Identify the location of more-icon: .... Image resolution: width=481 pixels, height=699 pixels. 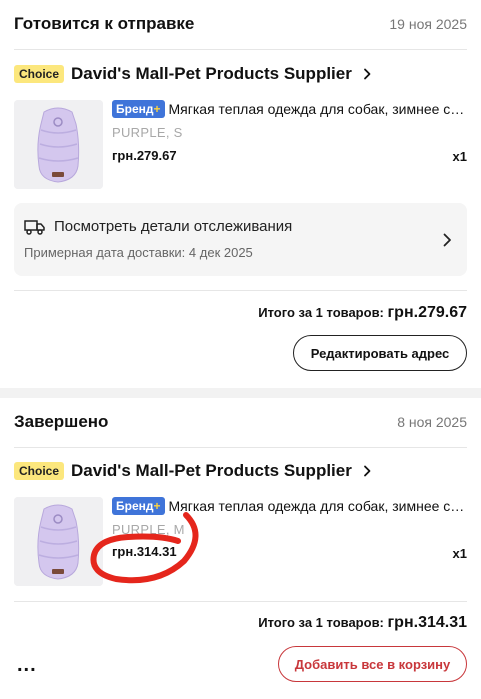
(27, 665).